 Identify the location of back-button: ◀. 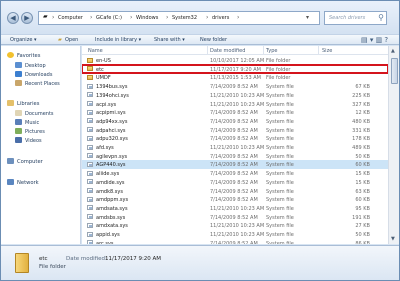
(13, 18).